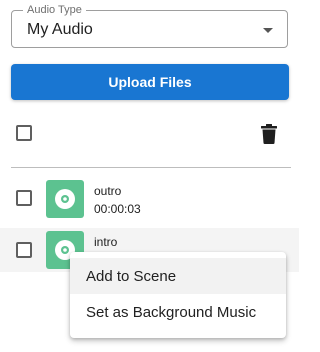 This screenshot has width=320, height=352. Describe the element at coordinates (108, 191) in the screenshot. I see `item-name: outro` at that location.